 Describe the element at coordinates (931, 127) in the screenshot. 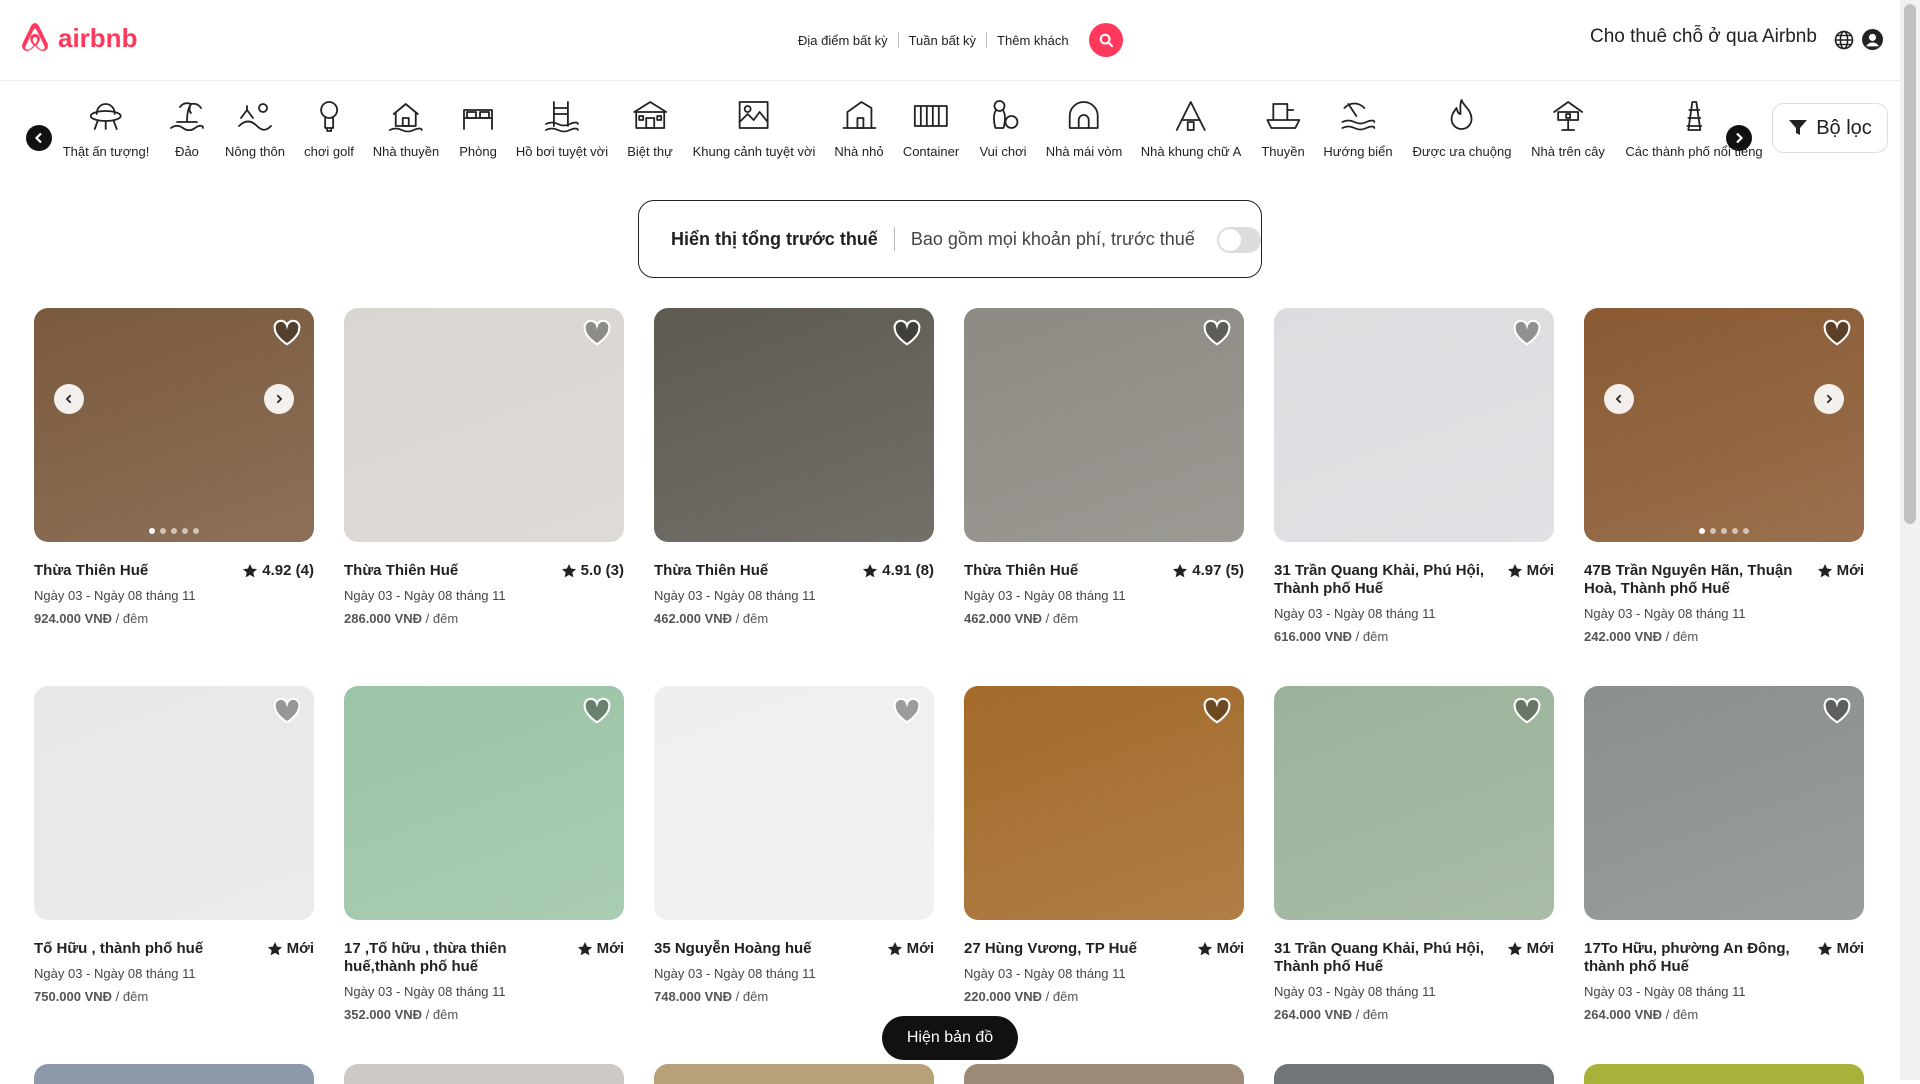

I see `category-item: Container` at that location.